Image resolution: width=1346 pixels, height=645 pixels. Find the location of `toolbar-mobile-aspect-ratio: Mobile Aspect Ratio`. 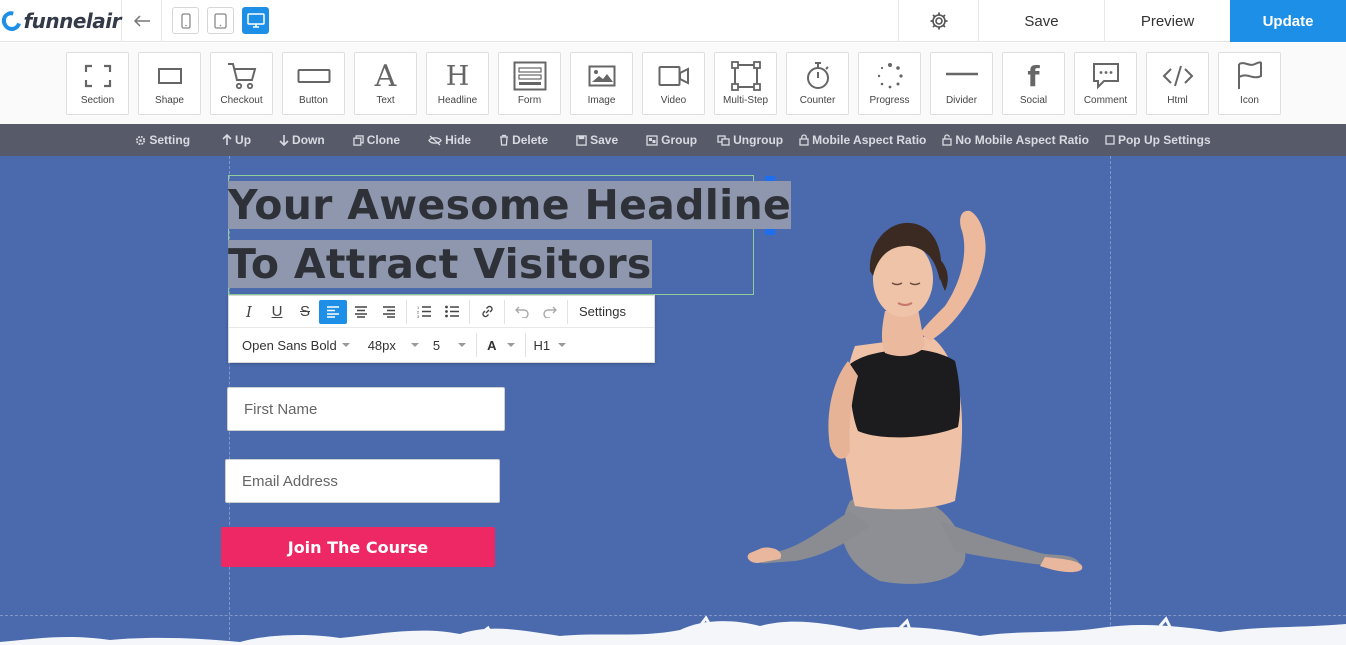

toolbar-mobile-aspect-ratio: Mobile Aspect Ratio is located at coordinates (862, 140).